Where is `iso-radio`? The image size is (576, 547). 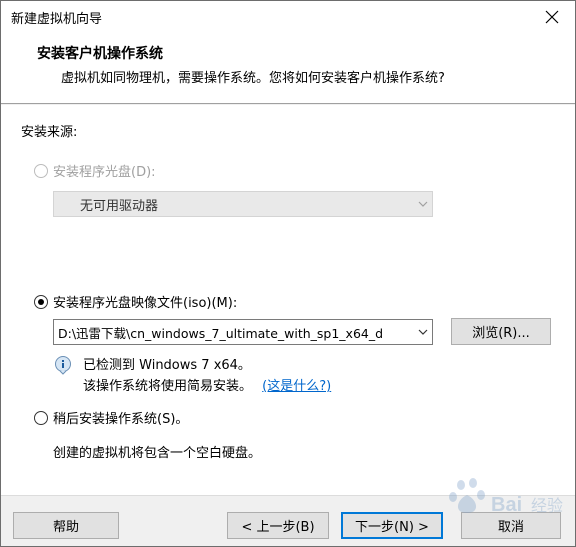
iso-radio is located at coordinates (41, 301).